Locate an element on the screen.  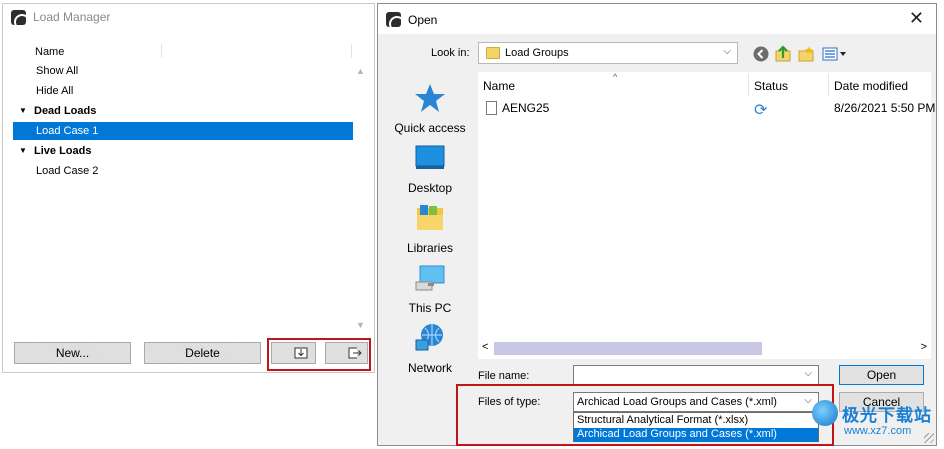
watermark-logo-icon is located at coordinates (825, 413).